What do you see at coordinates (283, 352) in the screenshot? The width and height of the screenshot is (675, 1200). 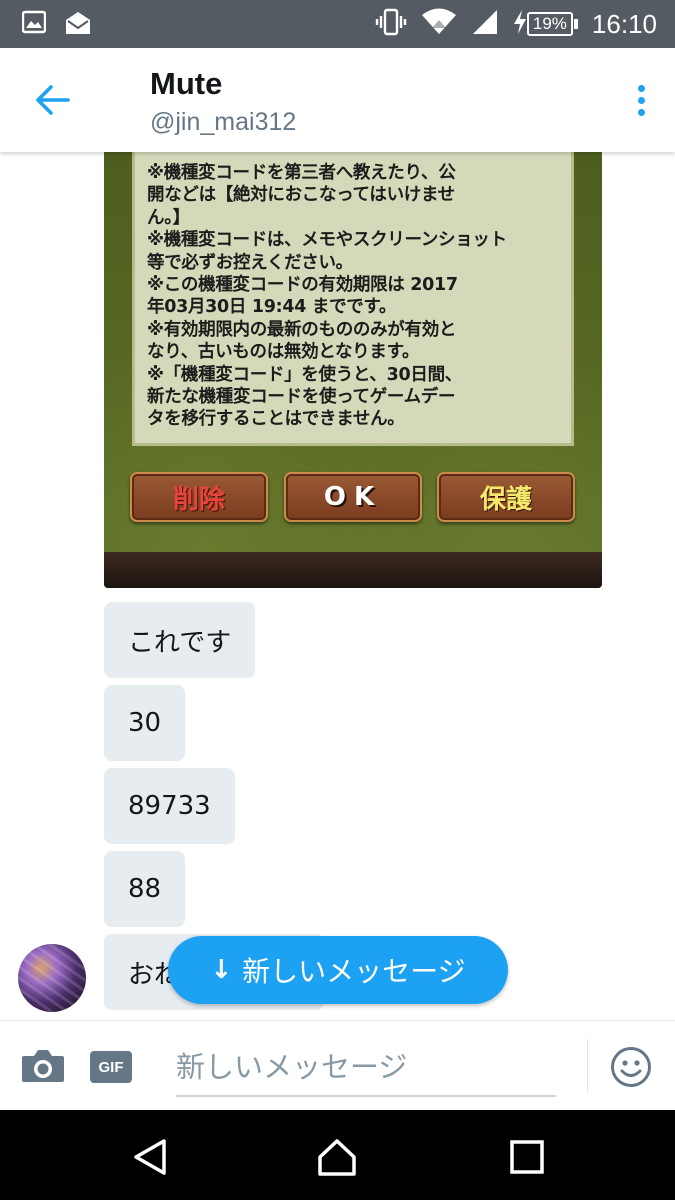 I see `notice-line: なり、古いものは無効となります。` at bounding box center [283, 352].